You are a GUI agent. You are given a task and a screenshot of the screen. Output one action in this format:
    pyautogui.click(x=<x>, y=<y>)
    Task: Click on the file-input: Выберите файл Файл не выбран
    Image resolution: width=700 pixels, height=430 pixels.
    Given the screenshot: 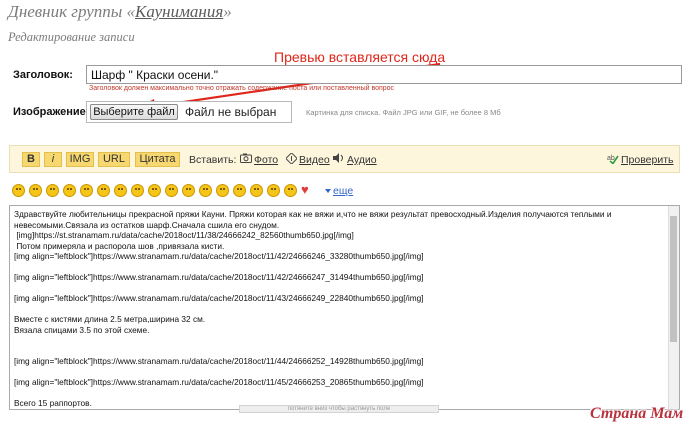 What is the action you would take?
    pyautogui.click(x=189, y=112)
    